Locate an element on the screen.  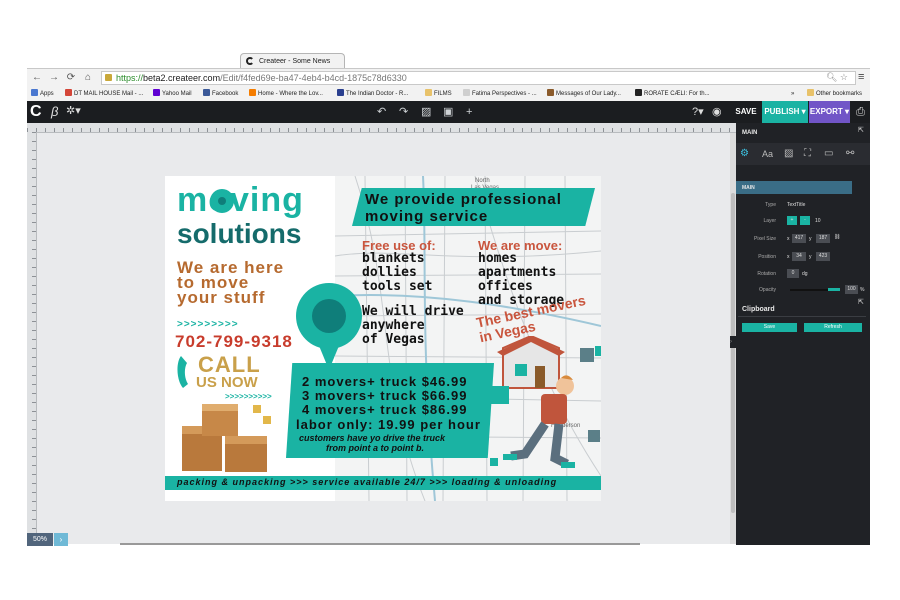
add-icon: + is located at coordinates (469, 112).